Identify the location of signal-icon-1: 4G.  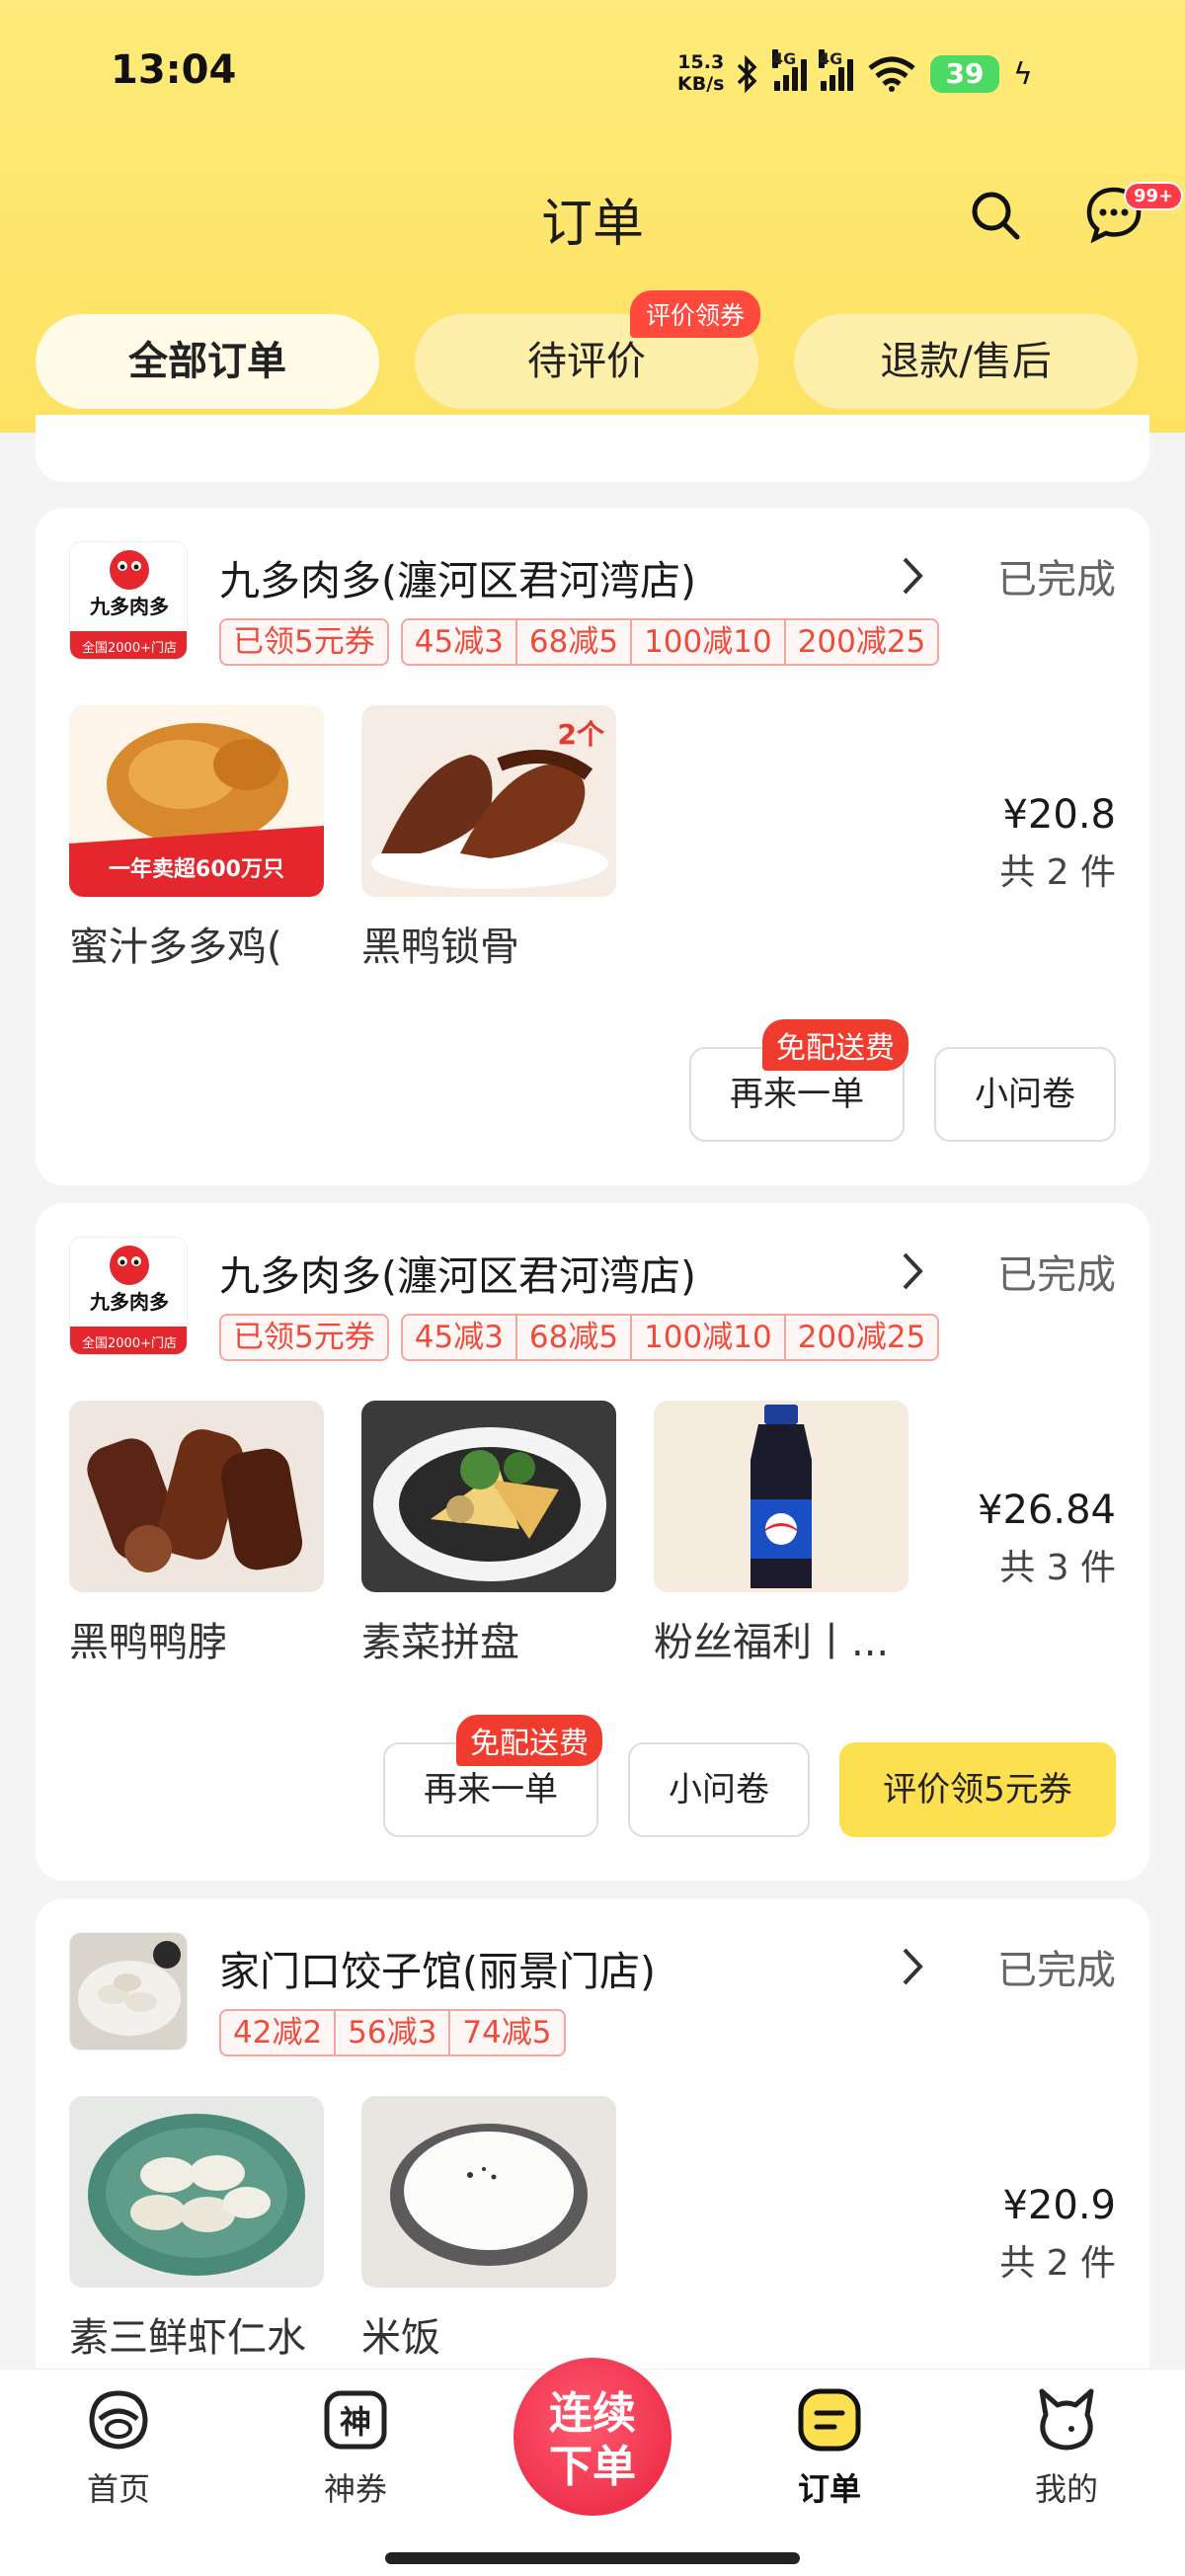
(789, 70).